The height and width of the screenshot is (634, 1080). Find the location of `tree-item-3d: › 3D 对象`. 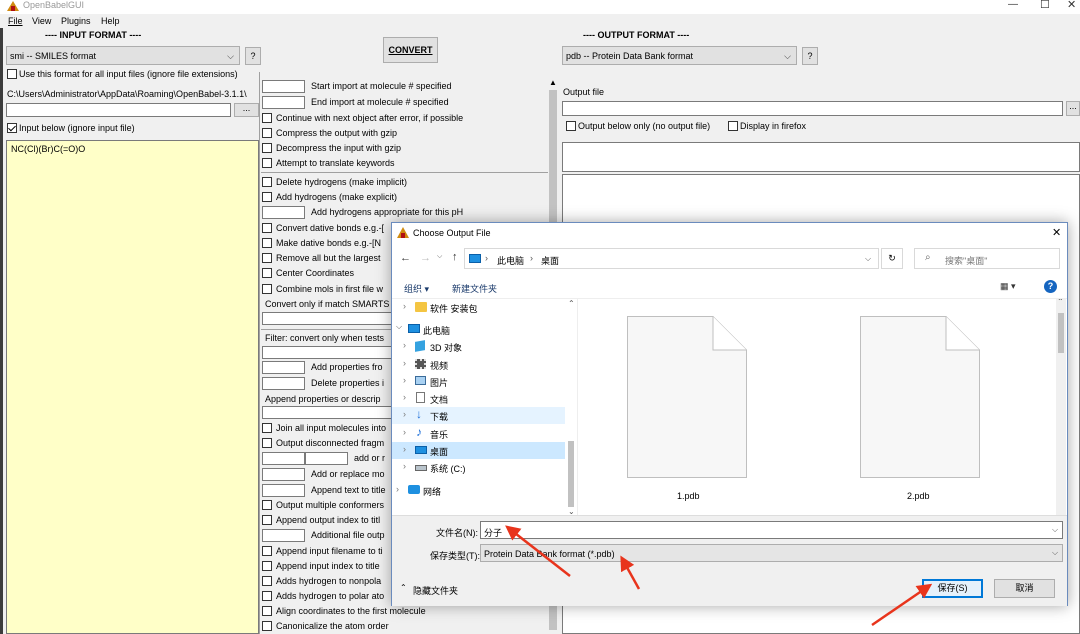

tree-item-3d: › 3D 对象 is located at coordinates (478, 346).